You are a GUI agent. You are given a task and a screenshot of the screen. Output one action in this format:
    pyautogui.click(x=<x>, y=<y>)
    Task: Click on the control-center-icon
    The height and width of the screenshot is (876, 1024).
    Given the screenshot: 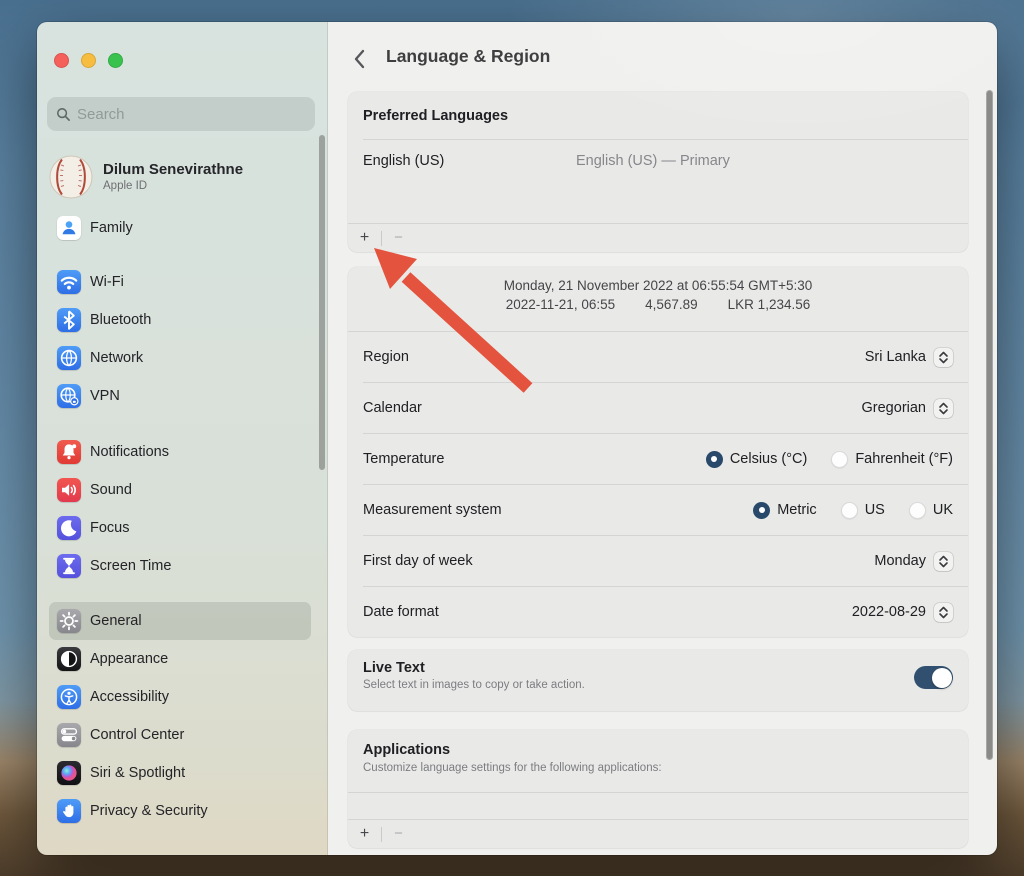 What is the action you would take?
    pyautogui.click(x=69, y=735)
    